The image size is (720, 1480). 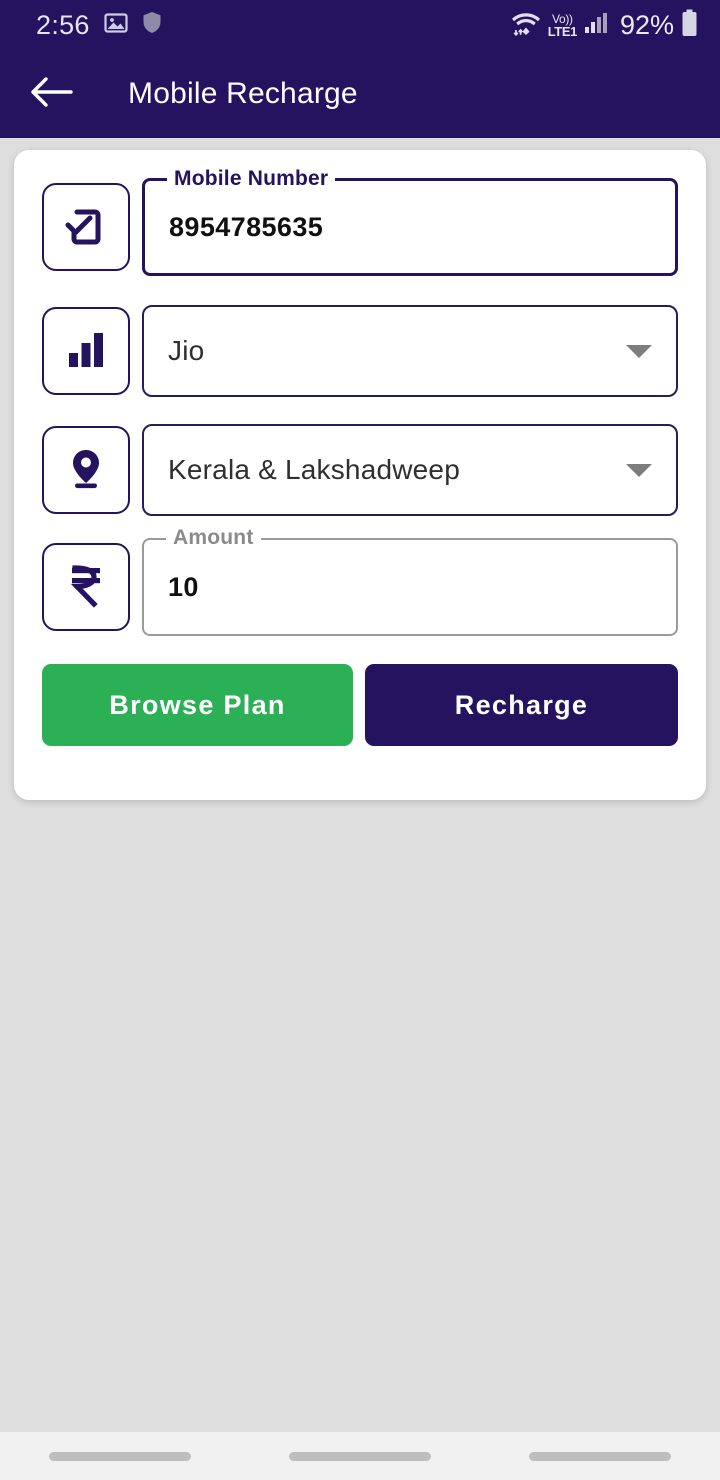 I want to click on amount-label: Amount, so click(x=213, y=537).